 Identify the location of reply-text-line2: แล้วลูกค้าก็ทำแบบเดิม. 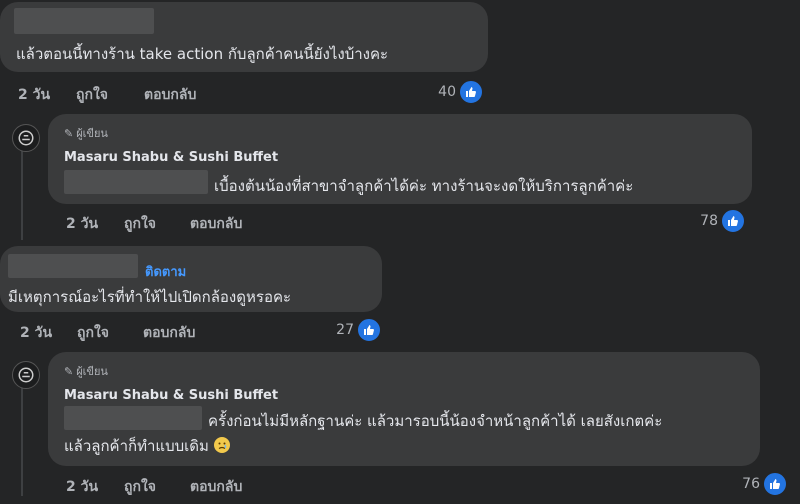
(147, 446).